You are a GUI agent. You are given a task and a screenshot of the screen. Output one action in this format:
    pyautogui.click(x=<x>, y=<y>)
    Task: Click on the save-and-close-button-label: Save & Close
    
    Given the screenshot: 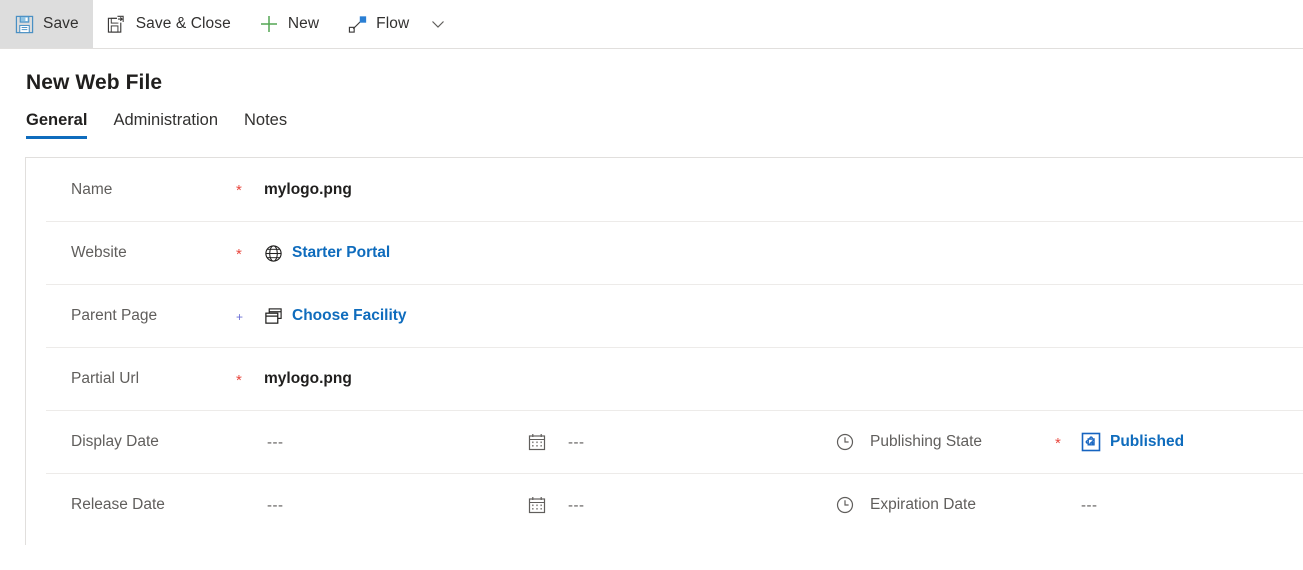 What is the action you would take?
    pyautogui.click(x=183, y=23)
    